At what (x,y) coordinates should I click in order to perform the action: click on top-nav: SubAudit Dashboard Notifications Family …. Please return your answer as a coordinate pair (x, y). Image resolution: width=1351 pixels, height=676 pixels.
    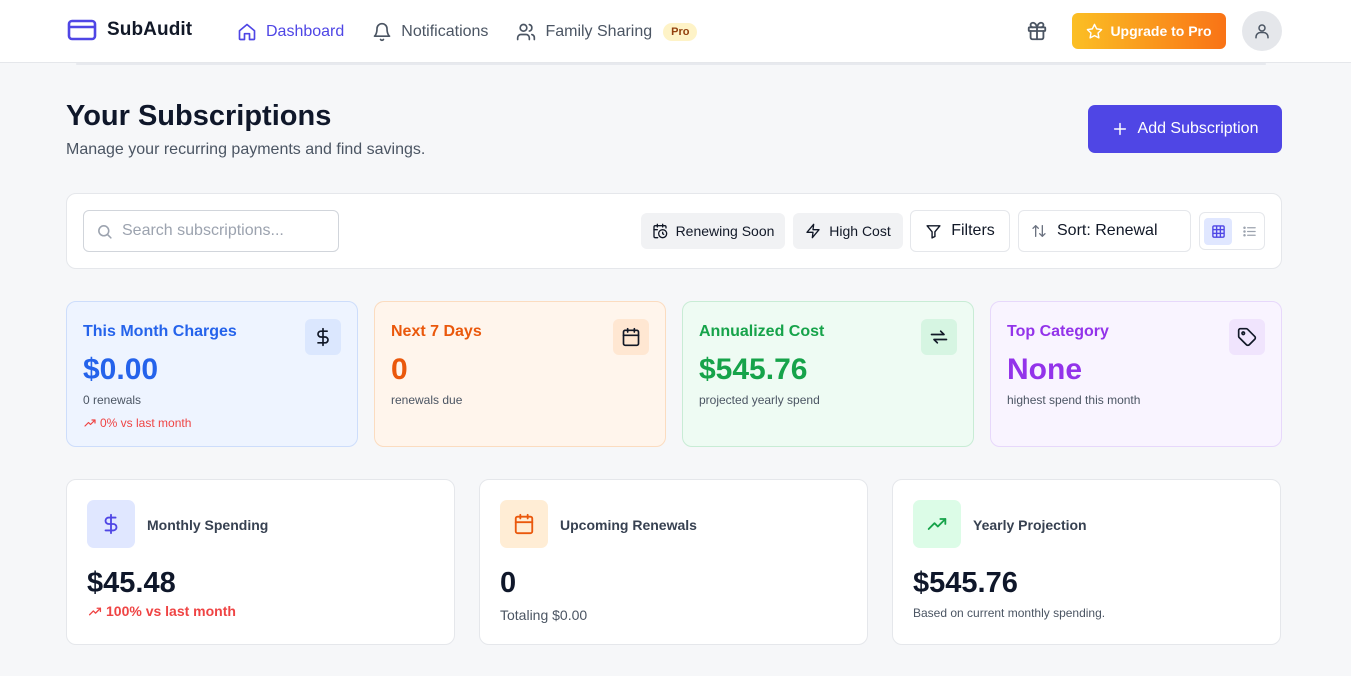
    Looking at the image, I should click on (675, 31).